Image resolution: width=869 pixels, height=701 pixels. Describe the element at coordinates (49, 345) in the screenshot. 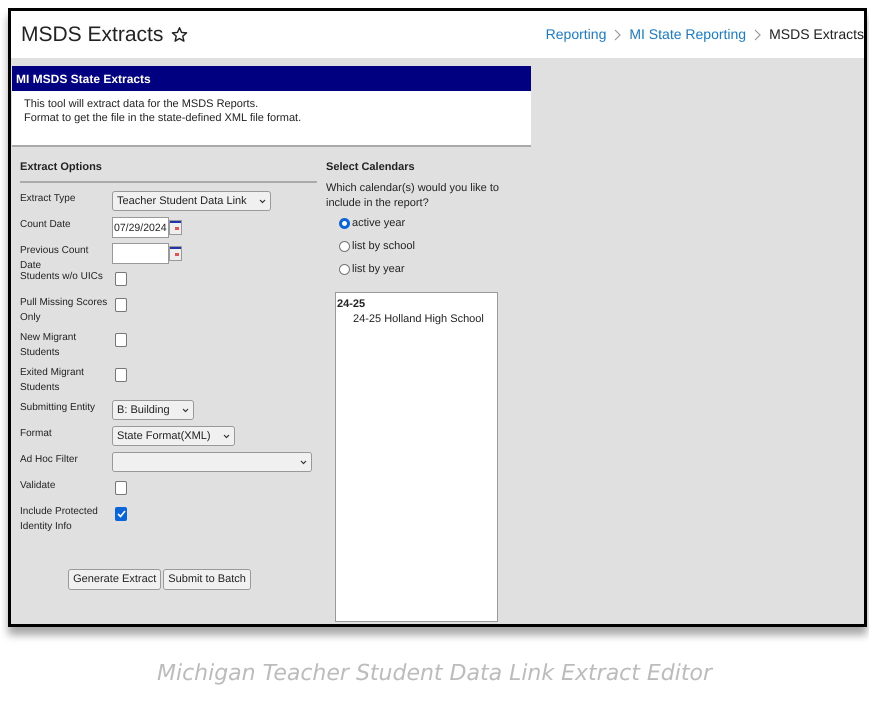

I see `field-label: New Migrant Students` at that location.